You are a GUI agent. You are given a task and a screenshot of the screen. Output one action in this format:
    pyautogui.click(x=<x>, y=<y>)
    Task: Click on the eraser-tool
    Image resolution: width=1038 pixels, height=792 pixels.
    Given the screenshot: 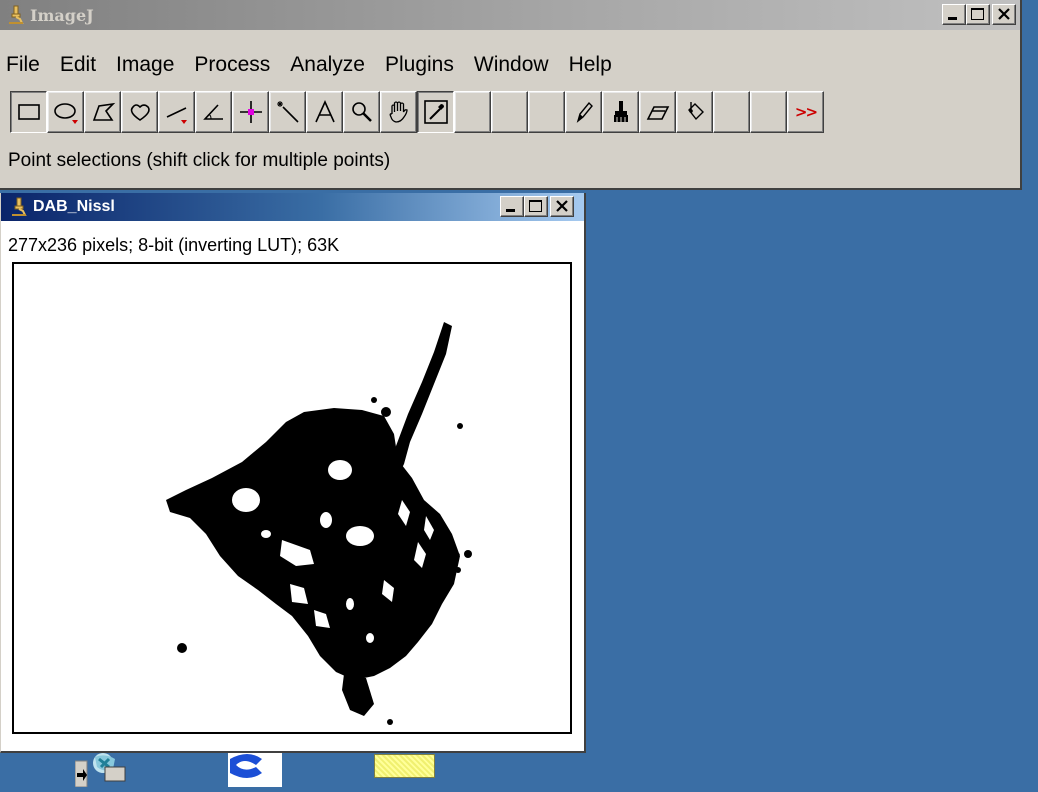 What is the action you would take?
    pyautogui.click(x=657, y=112)
    